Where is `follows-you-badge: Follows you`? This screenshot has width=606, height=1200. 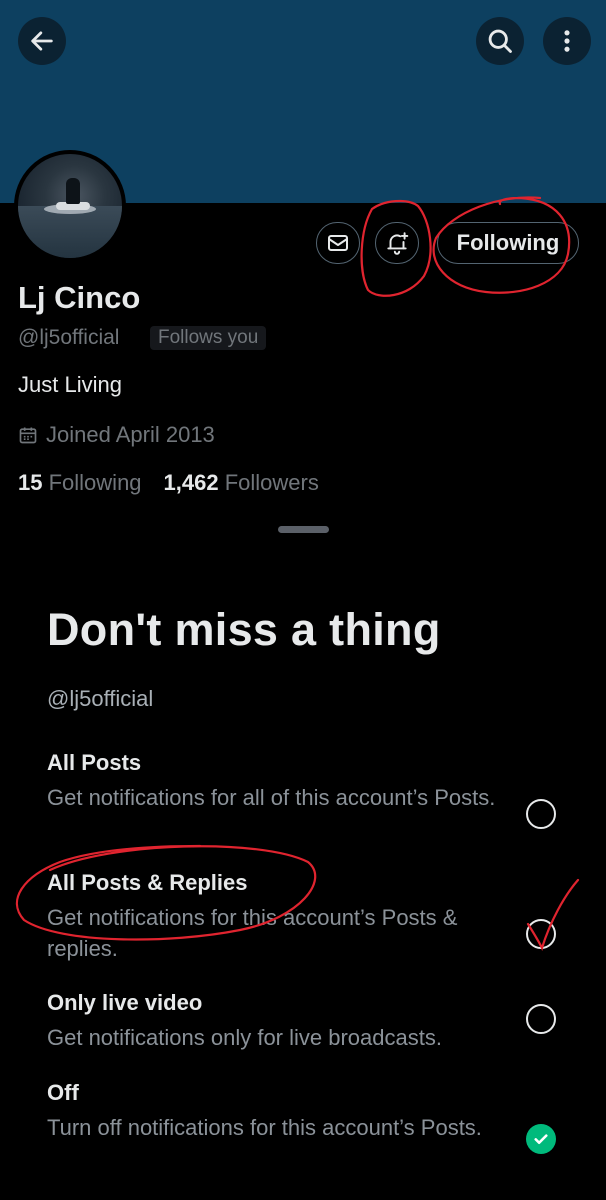 follows-you-badge: Follows you is located at coordinates (208, 338).